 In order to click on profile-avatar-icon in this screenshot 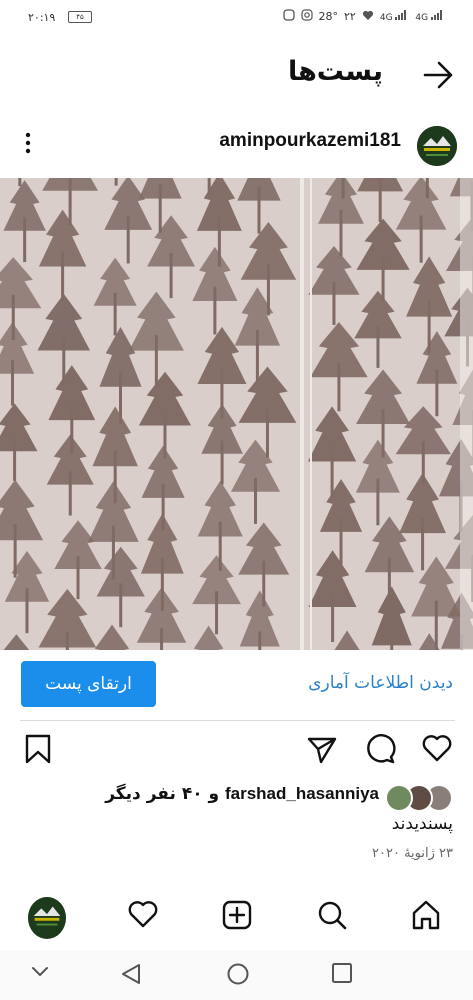, I will do `click(47, 918)`.